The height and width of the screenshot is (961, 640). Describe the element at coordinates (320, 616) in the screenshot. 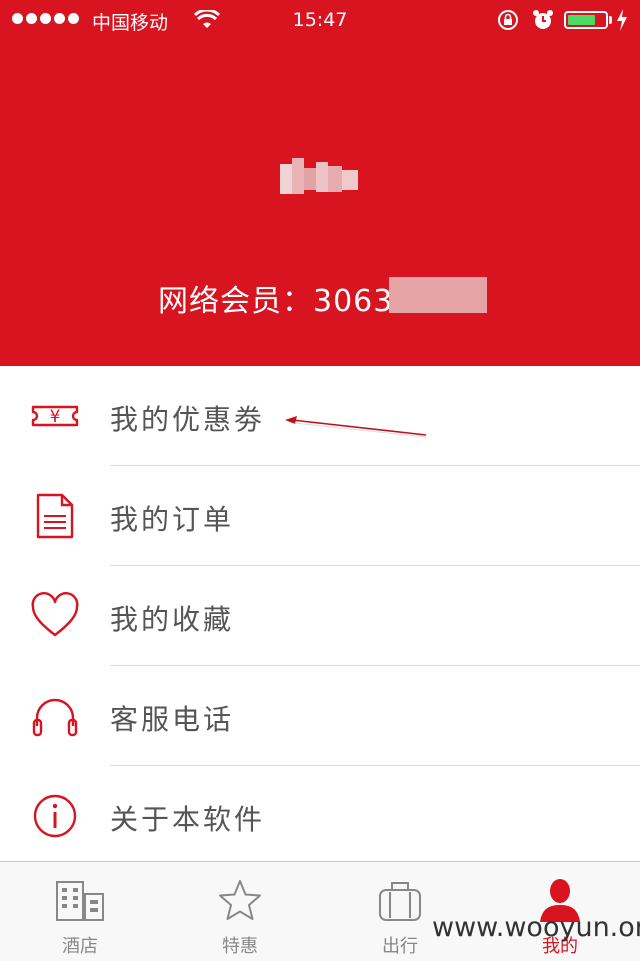

I see `menu-item-favorites: 我的收藏` at that location.